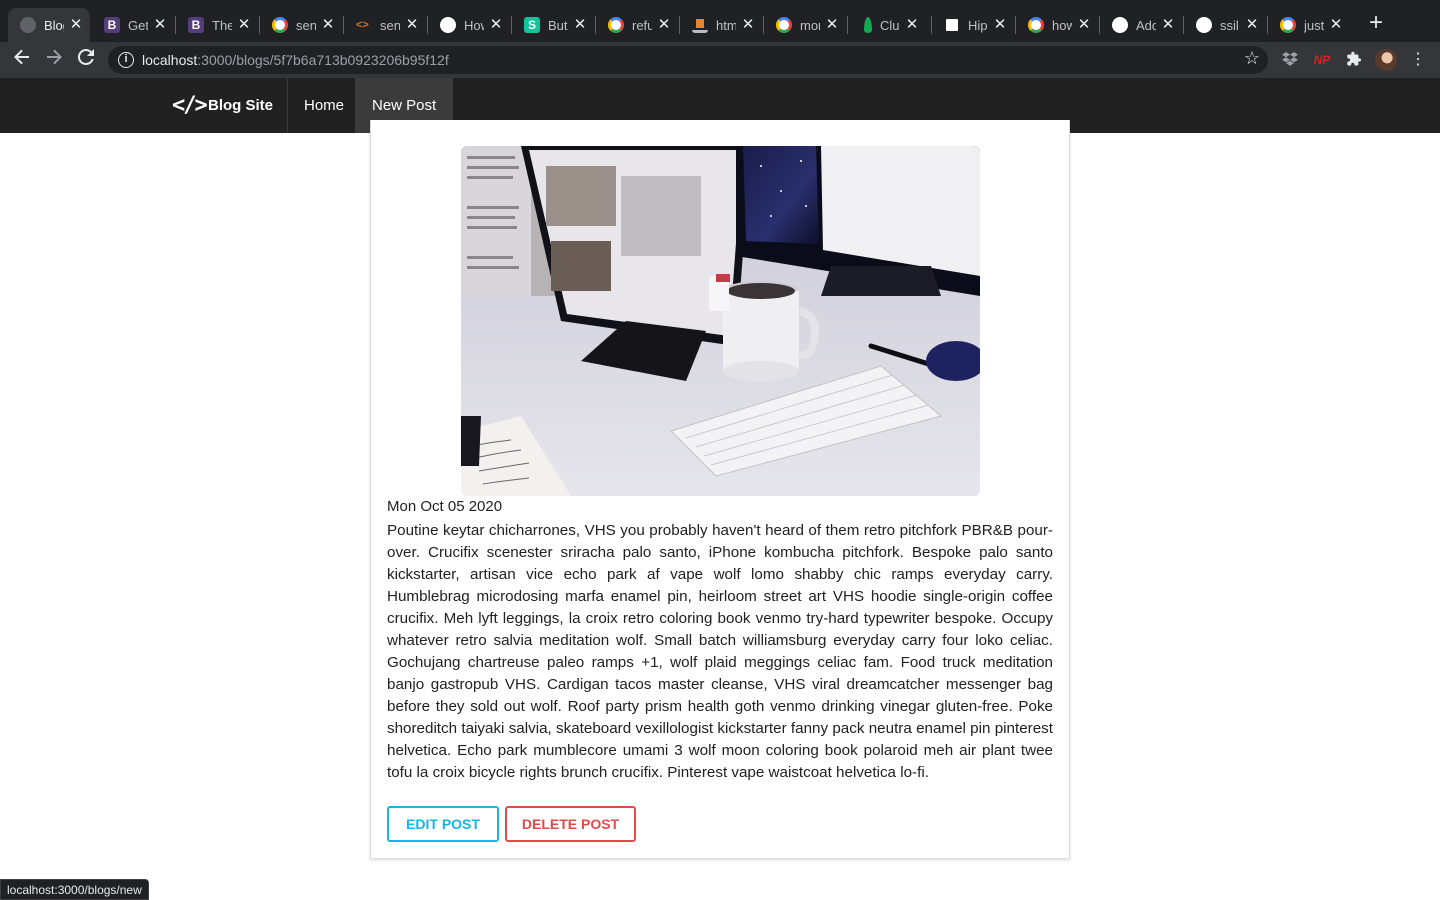 The height and width of the screenshot is (900, 1440). What do you see at coordinates (810, 25) in the screenshot?
I see `tab-title: mor` at bounding box center [810, 25].